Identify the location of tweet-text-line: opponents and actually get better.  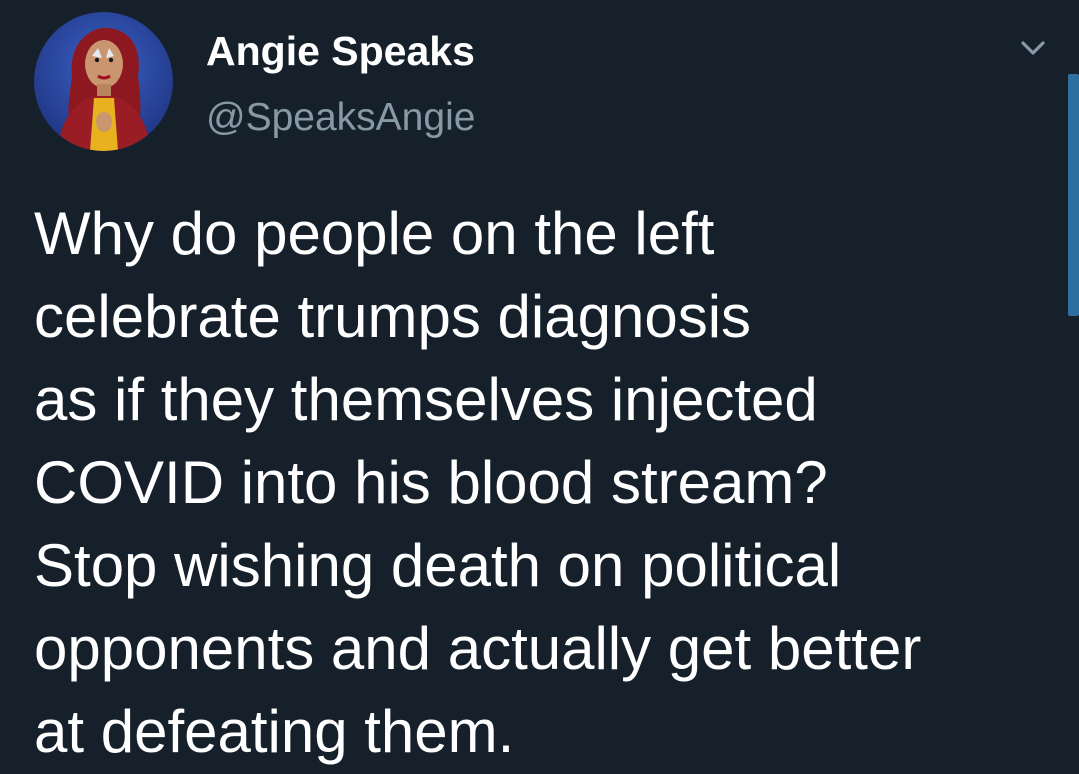
(478, 648).